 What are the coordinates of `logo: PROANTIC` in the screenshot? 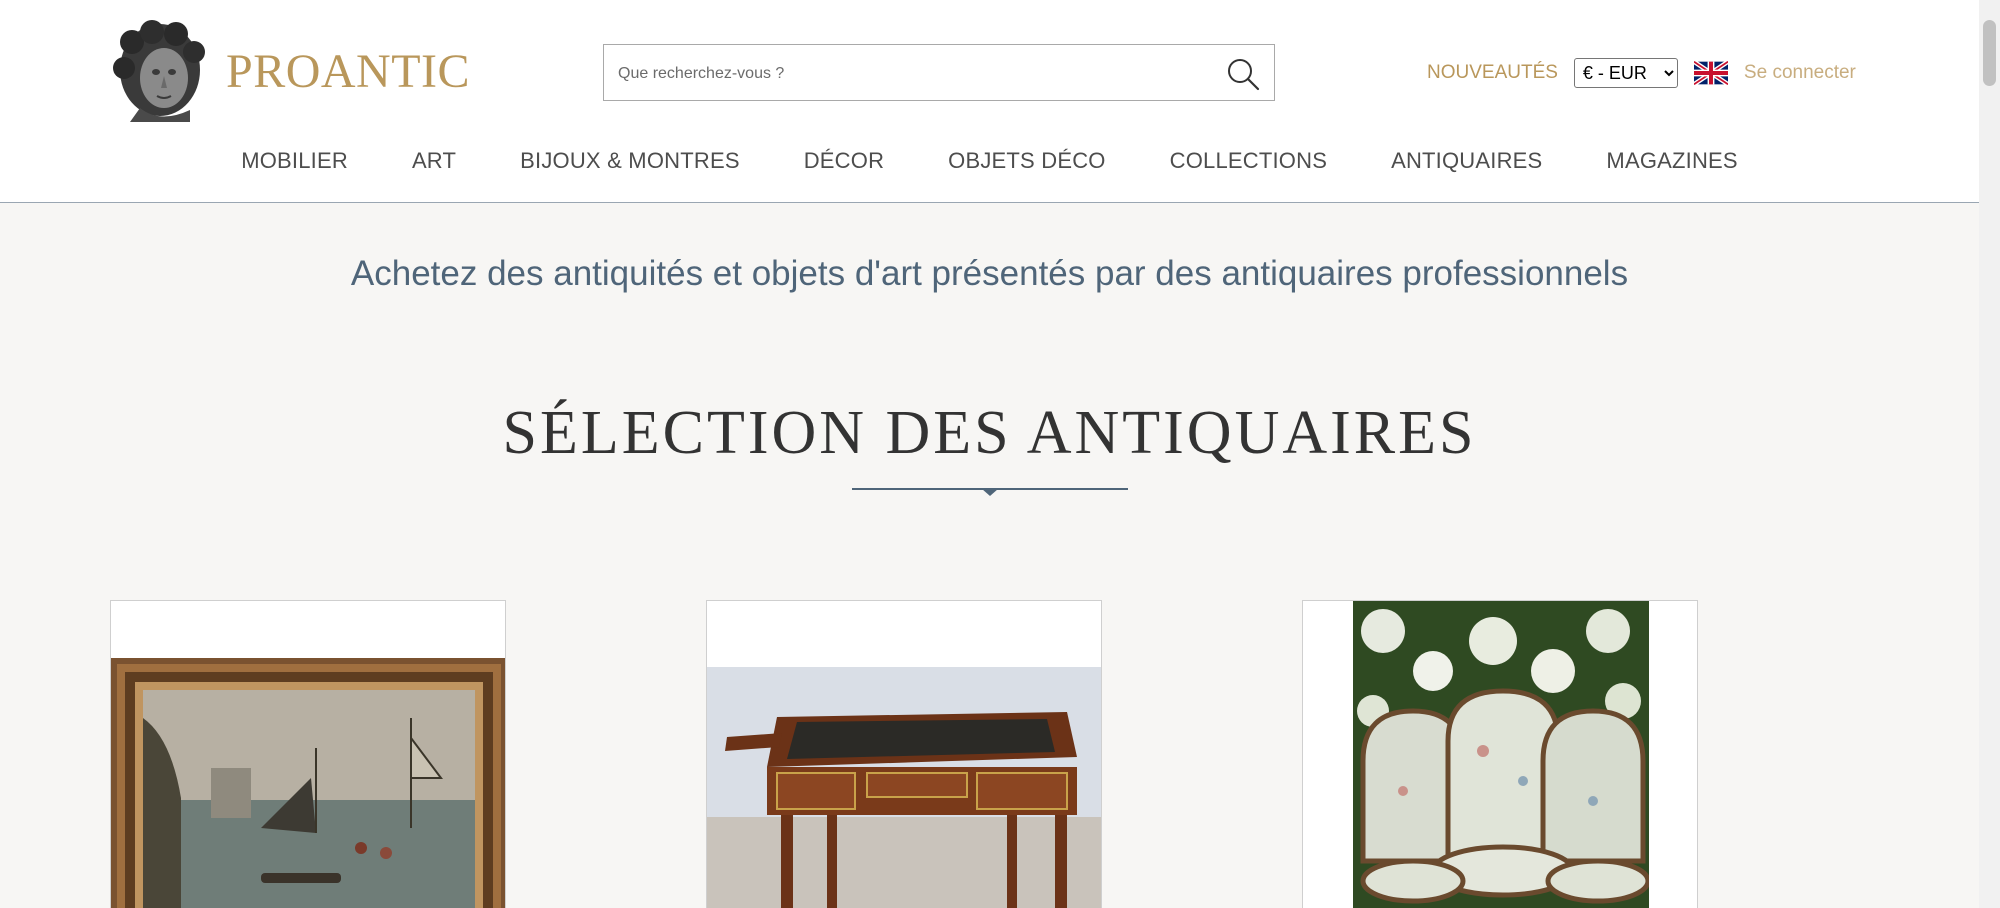 It's located at (290, 71).